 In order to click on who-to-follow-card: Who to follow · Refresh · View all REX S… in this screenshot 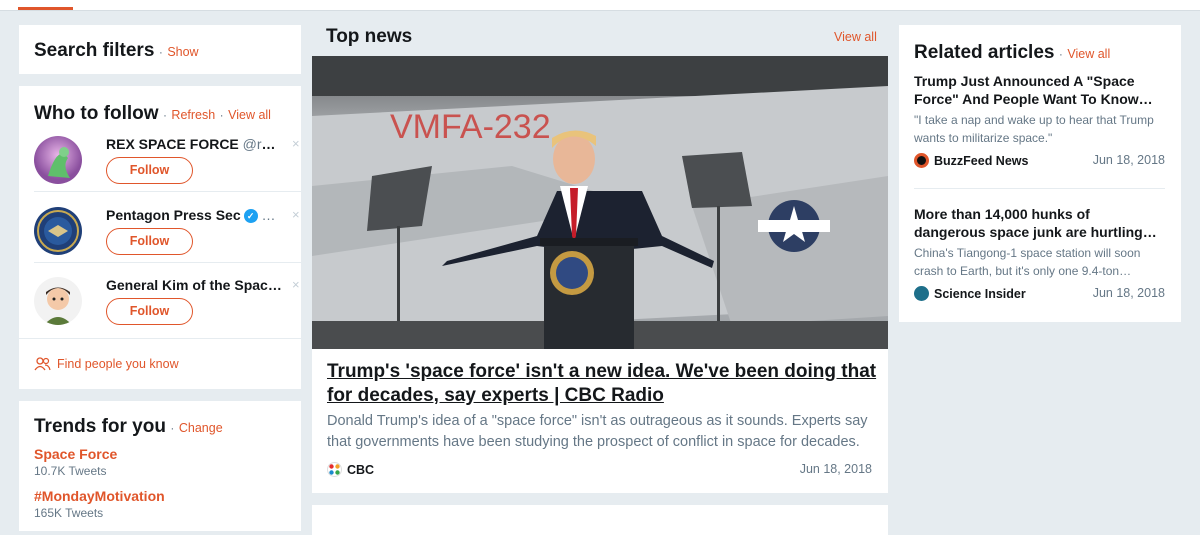, I will do `click(160, 237)`.